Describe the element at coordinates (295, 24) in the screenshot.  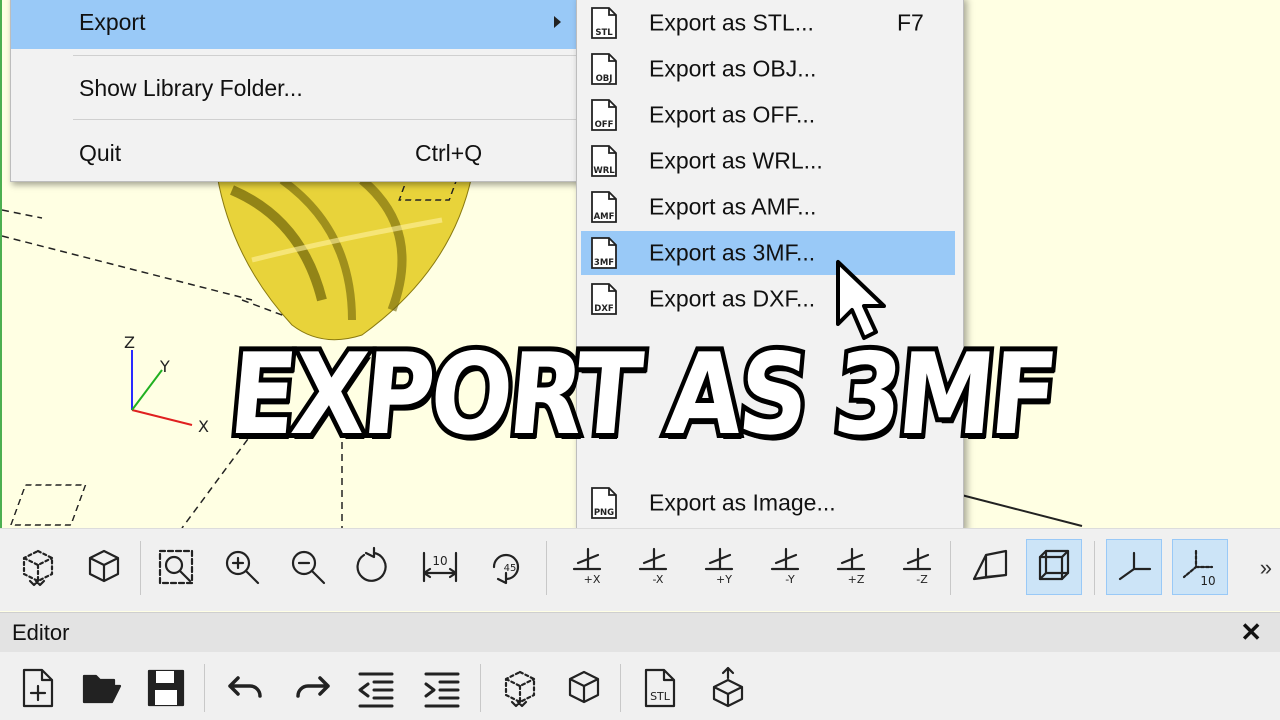
I see `menu-item-export: Export` at that location.